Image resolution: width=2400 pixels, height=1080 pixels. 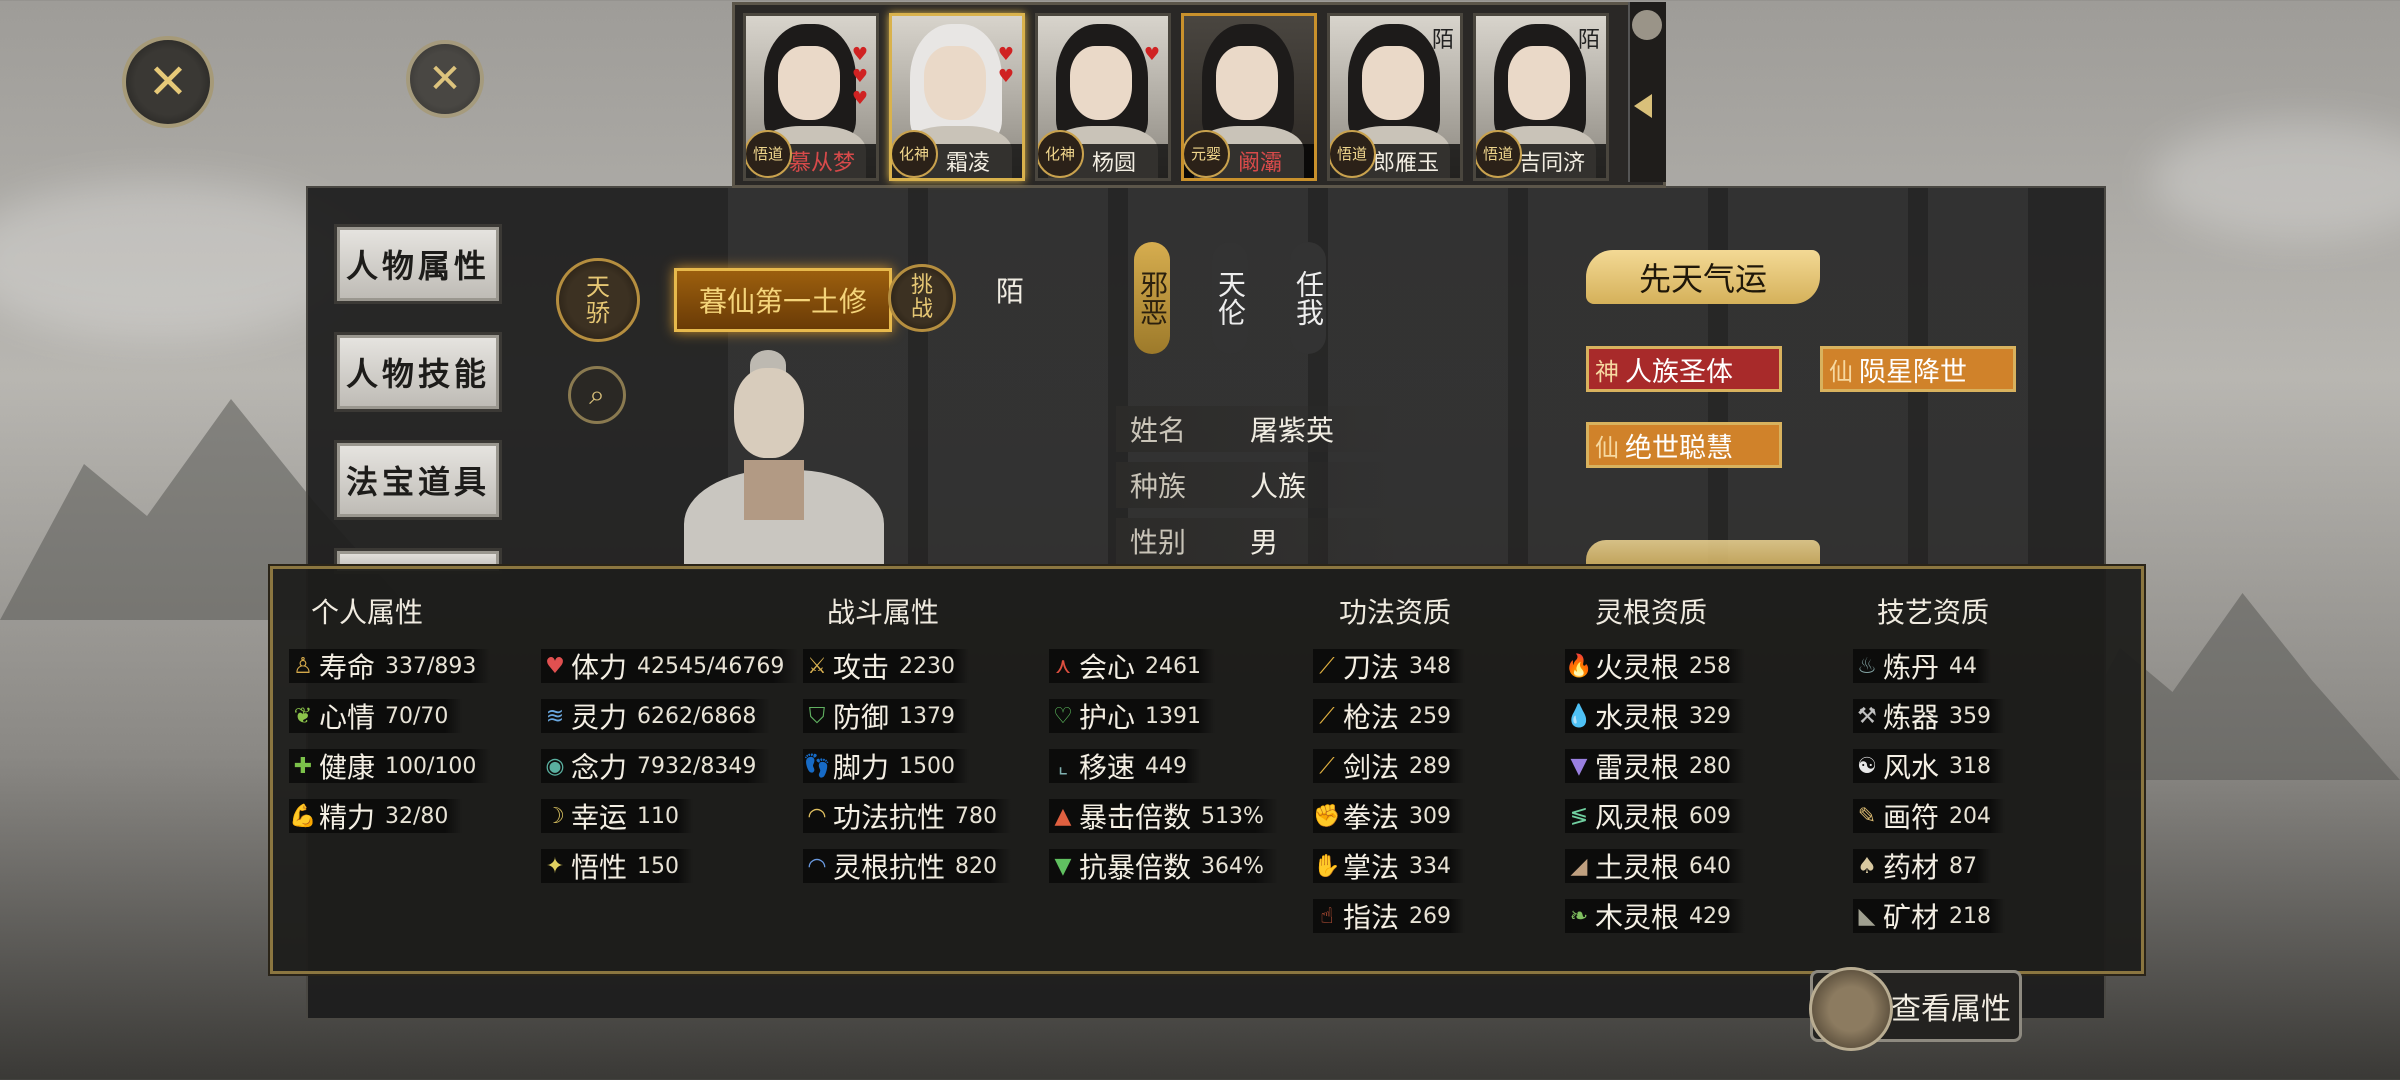 I want to click on heart-icon: ♥ ♥, so click(x=1005, y=65).